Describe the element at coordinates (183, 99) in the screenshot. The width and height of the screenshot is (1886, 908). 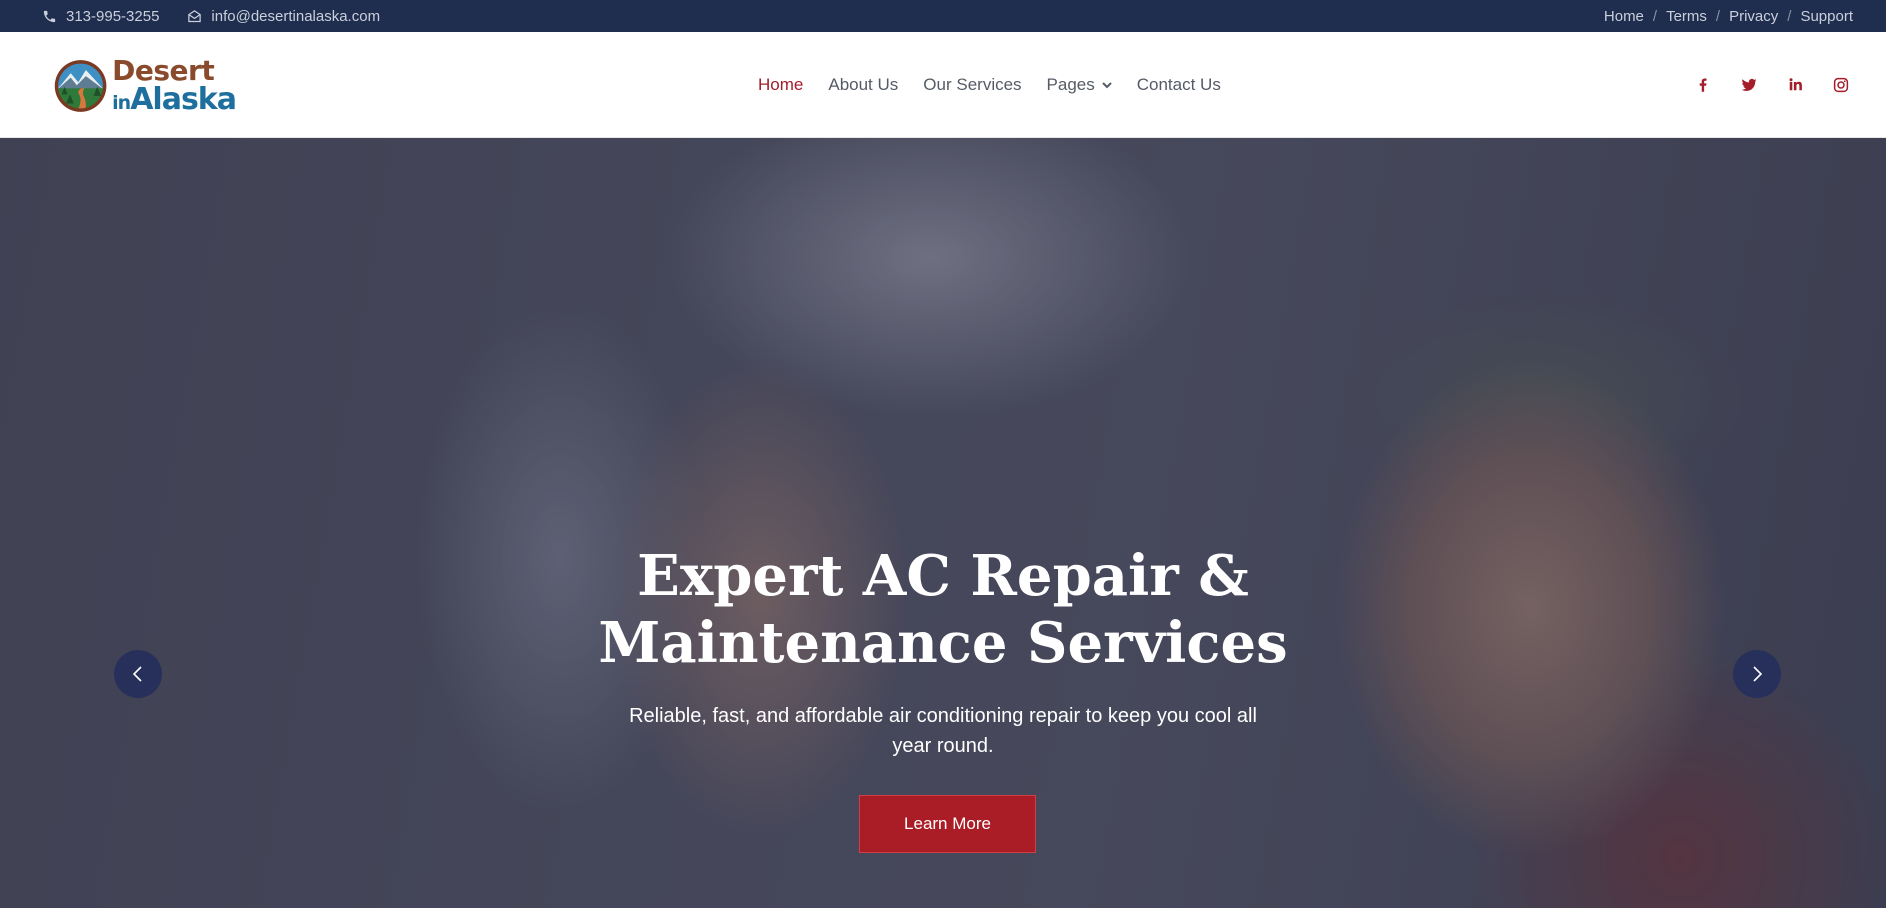
I see `logo-line-2-main: Alaska` at that location.